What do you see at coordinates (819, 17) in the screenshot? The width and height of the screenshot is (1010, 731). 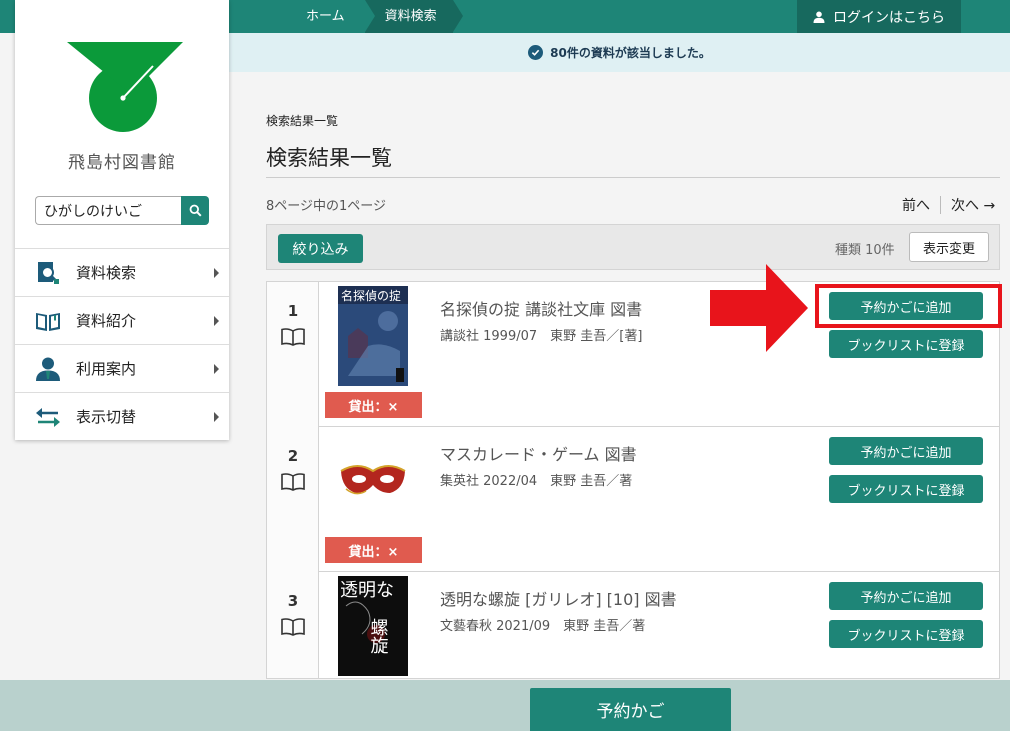 I see `user-icon` at bounding box center [819, 17].